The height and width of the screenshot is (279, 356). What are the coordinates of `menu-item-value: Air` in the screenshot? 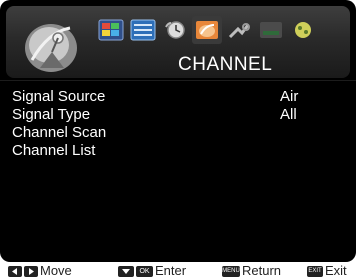 It's located at (289, 96).